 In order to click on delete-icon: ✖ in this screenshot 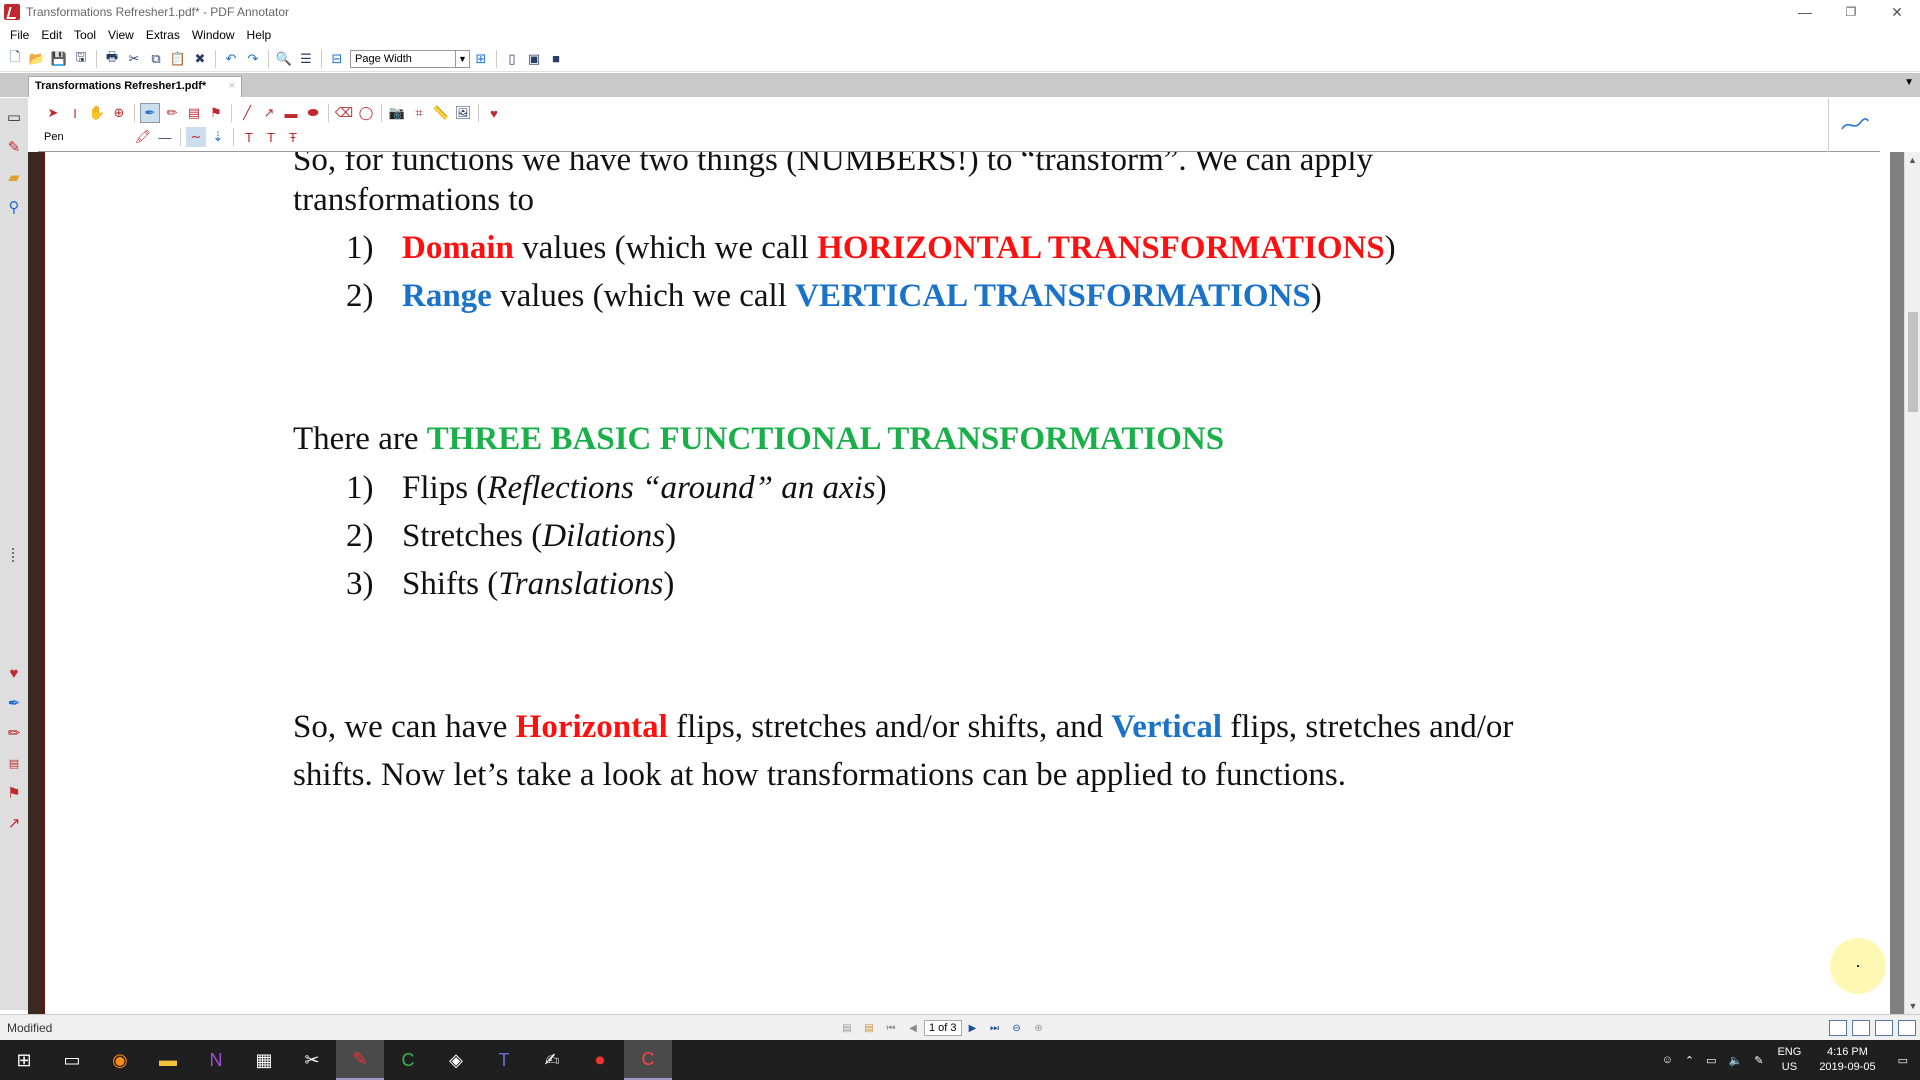, I will do `click(200, 59)`.